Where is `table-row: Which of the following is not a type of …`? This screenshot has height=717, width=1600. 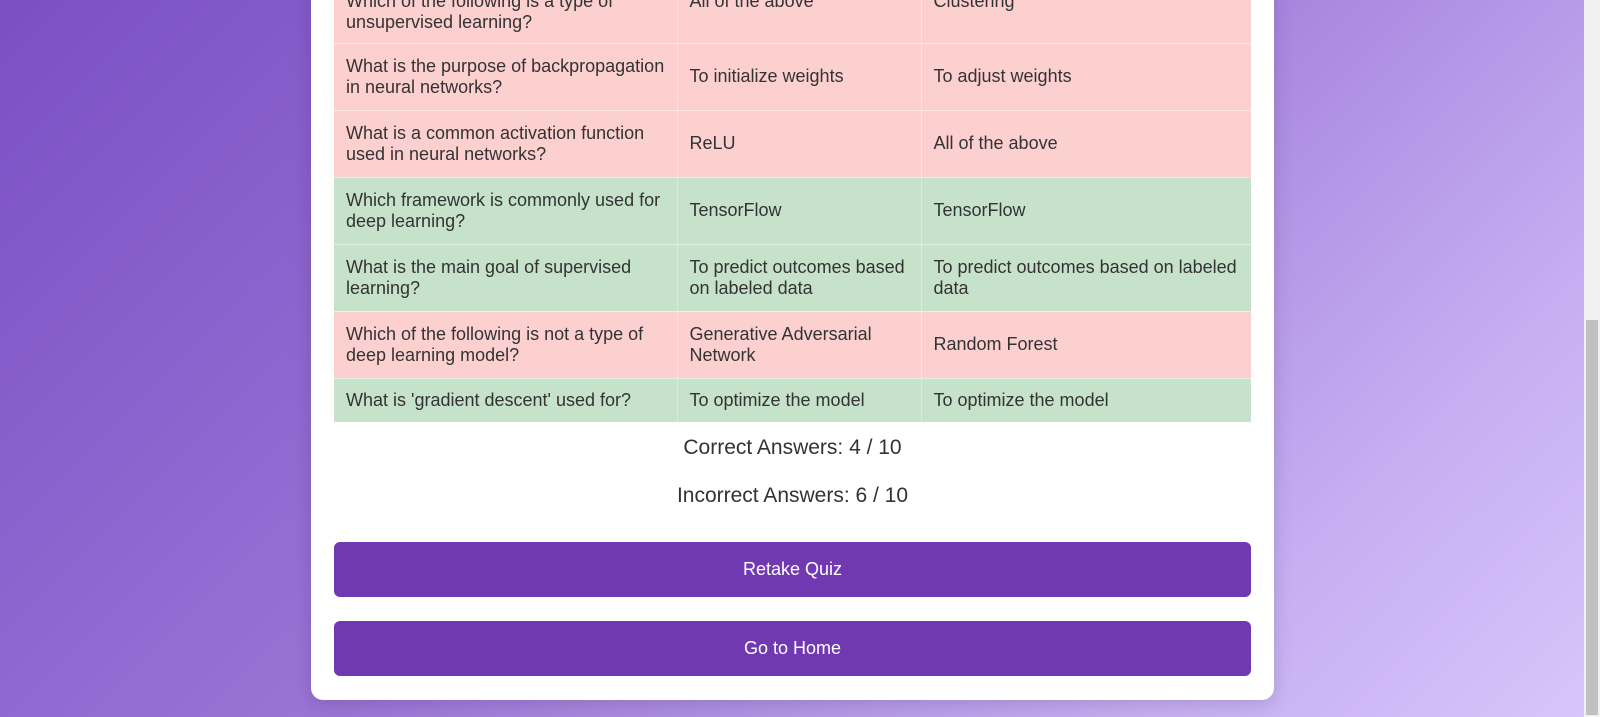 table-row: Which of the following is not a type of … is located at coordinates (792, 344).